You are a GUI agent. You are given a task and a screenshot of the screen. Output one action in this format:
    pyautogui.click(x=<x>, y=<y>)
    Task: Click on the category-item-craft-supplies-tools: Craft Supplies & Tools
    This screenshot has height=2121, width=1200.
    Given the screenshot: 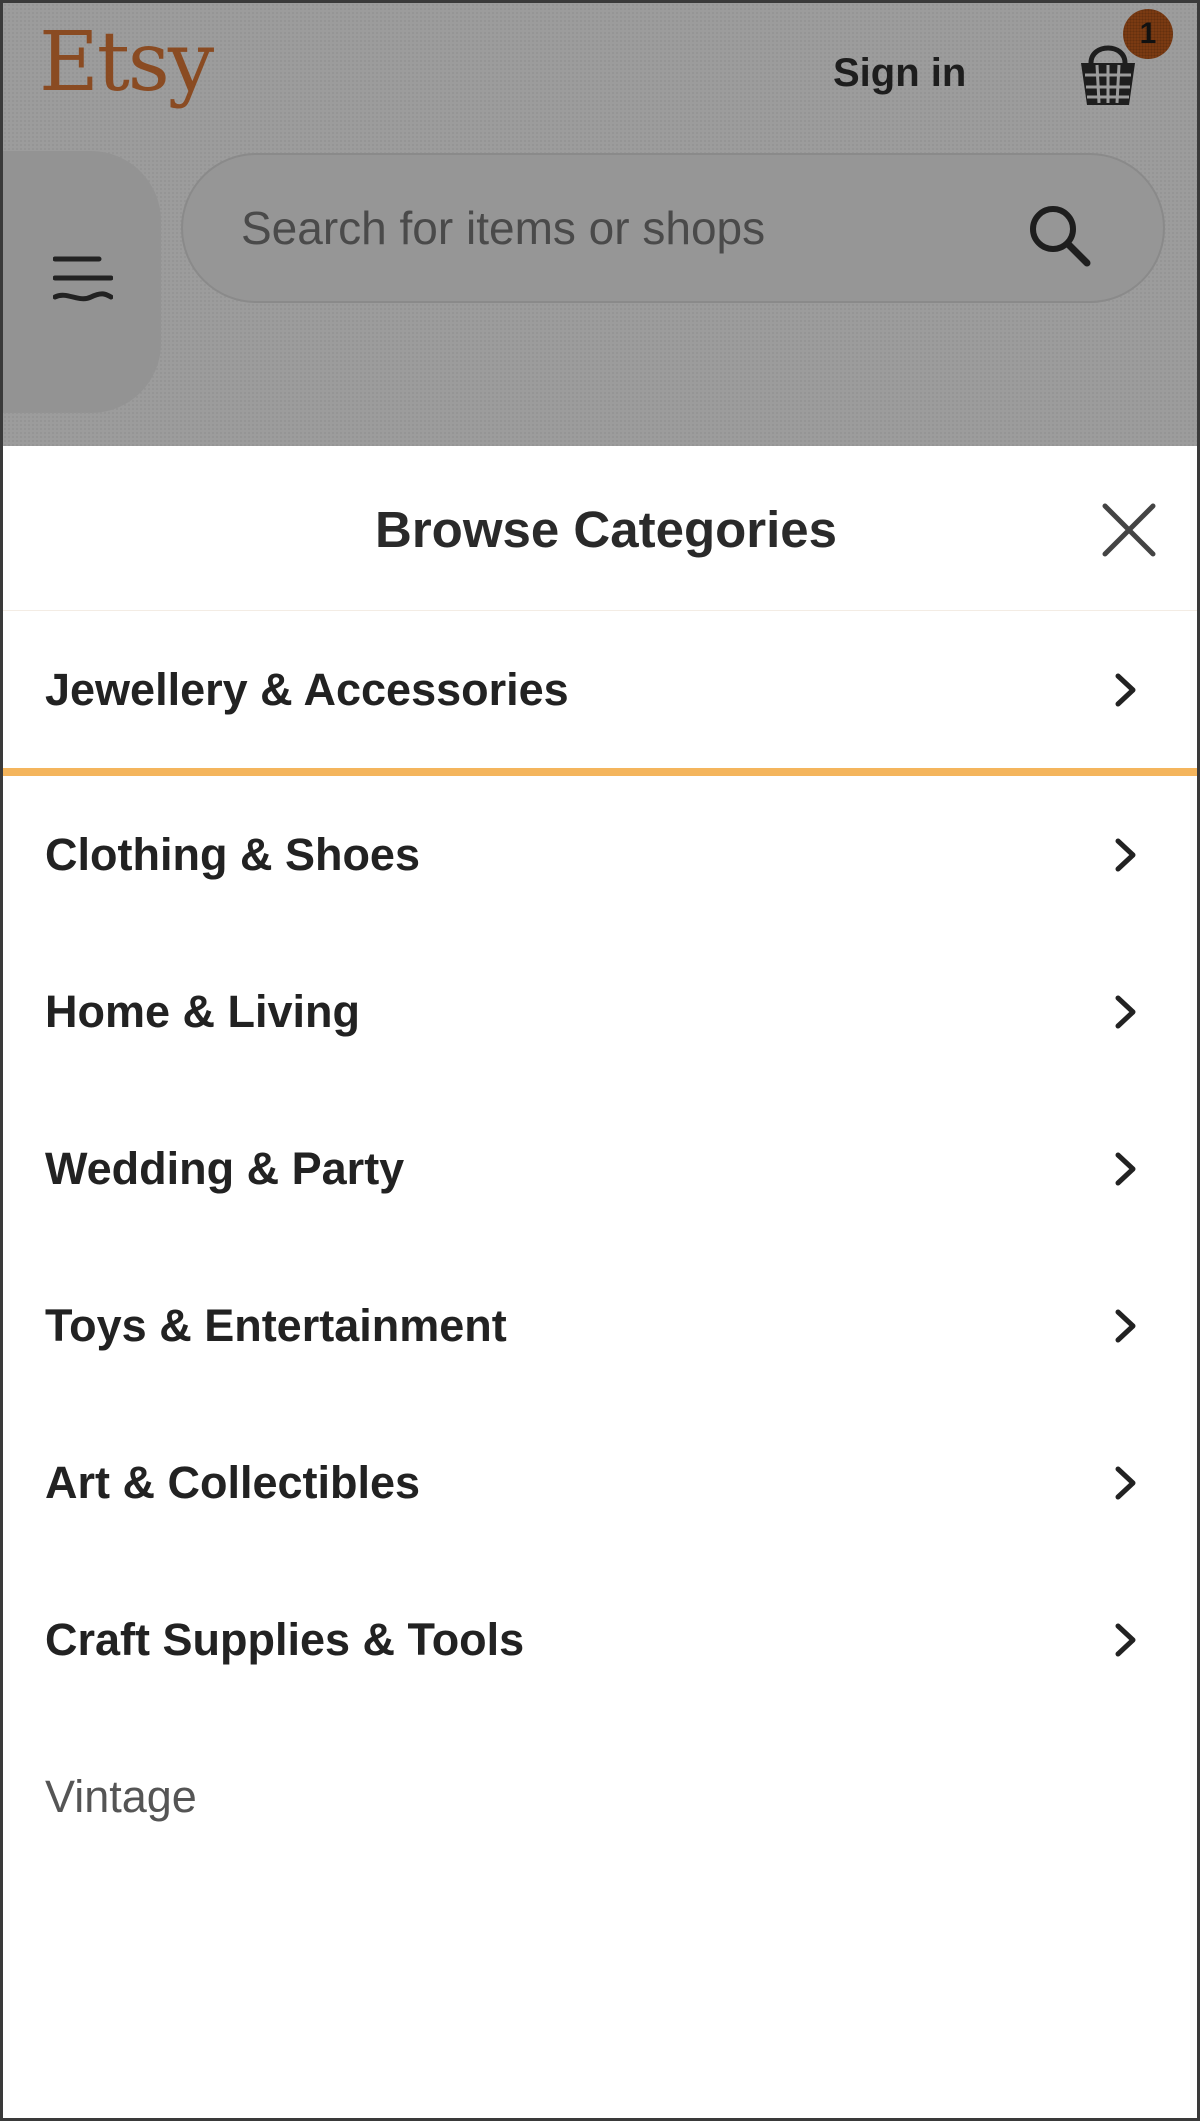 What is the action you would take?
    pyautogui.click(x=600, y=1639)
    